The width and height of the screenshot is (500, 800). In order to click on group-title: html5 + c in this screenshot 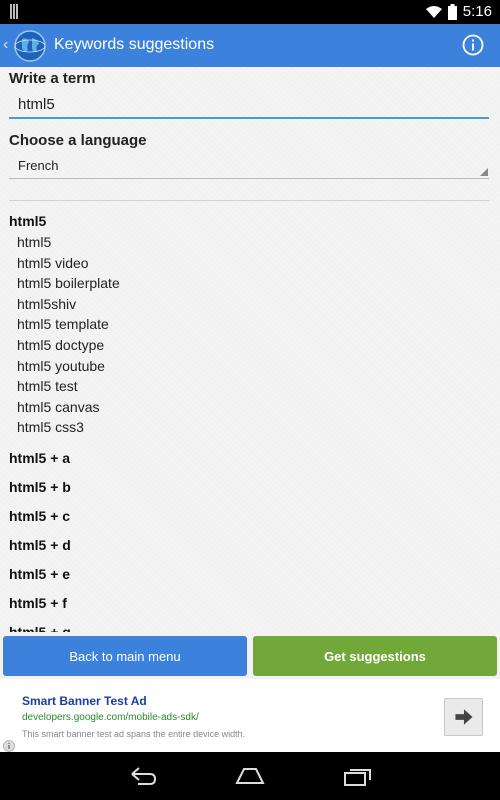, I will do `click(250, 516)`.